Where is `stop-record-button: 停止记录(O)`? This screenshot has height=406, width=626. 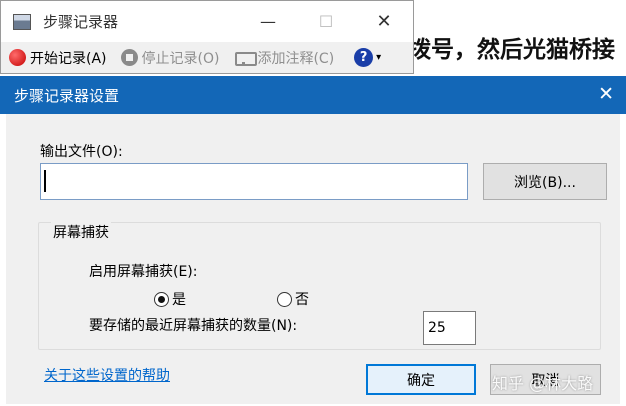 stop-record-button: 停止记录(O) is located at coordinates (170, 58).